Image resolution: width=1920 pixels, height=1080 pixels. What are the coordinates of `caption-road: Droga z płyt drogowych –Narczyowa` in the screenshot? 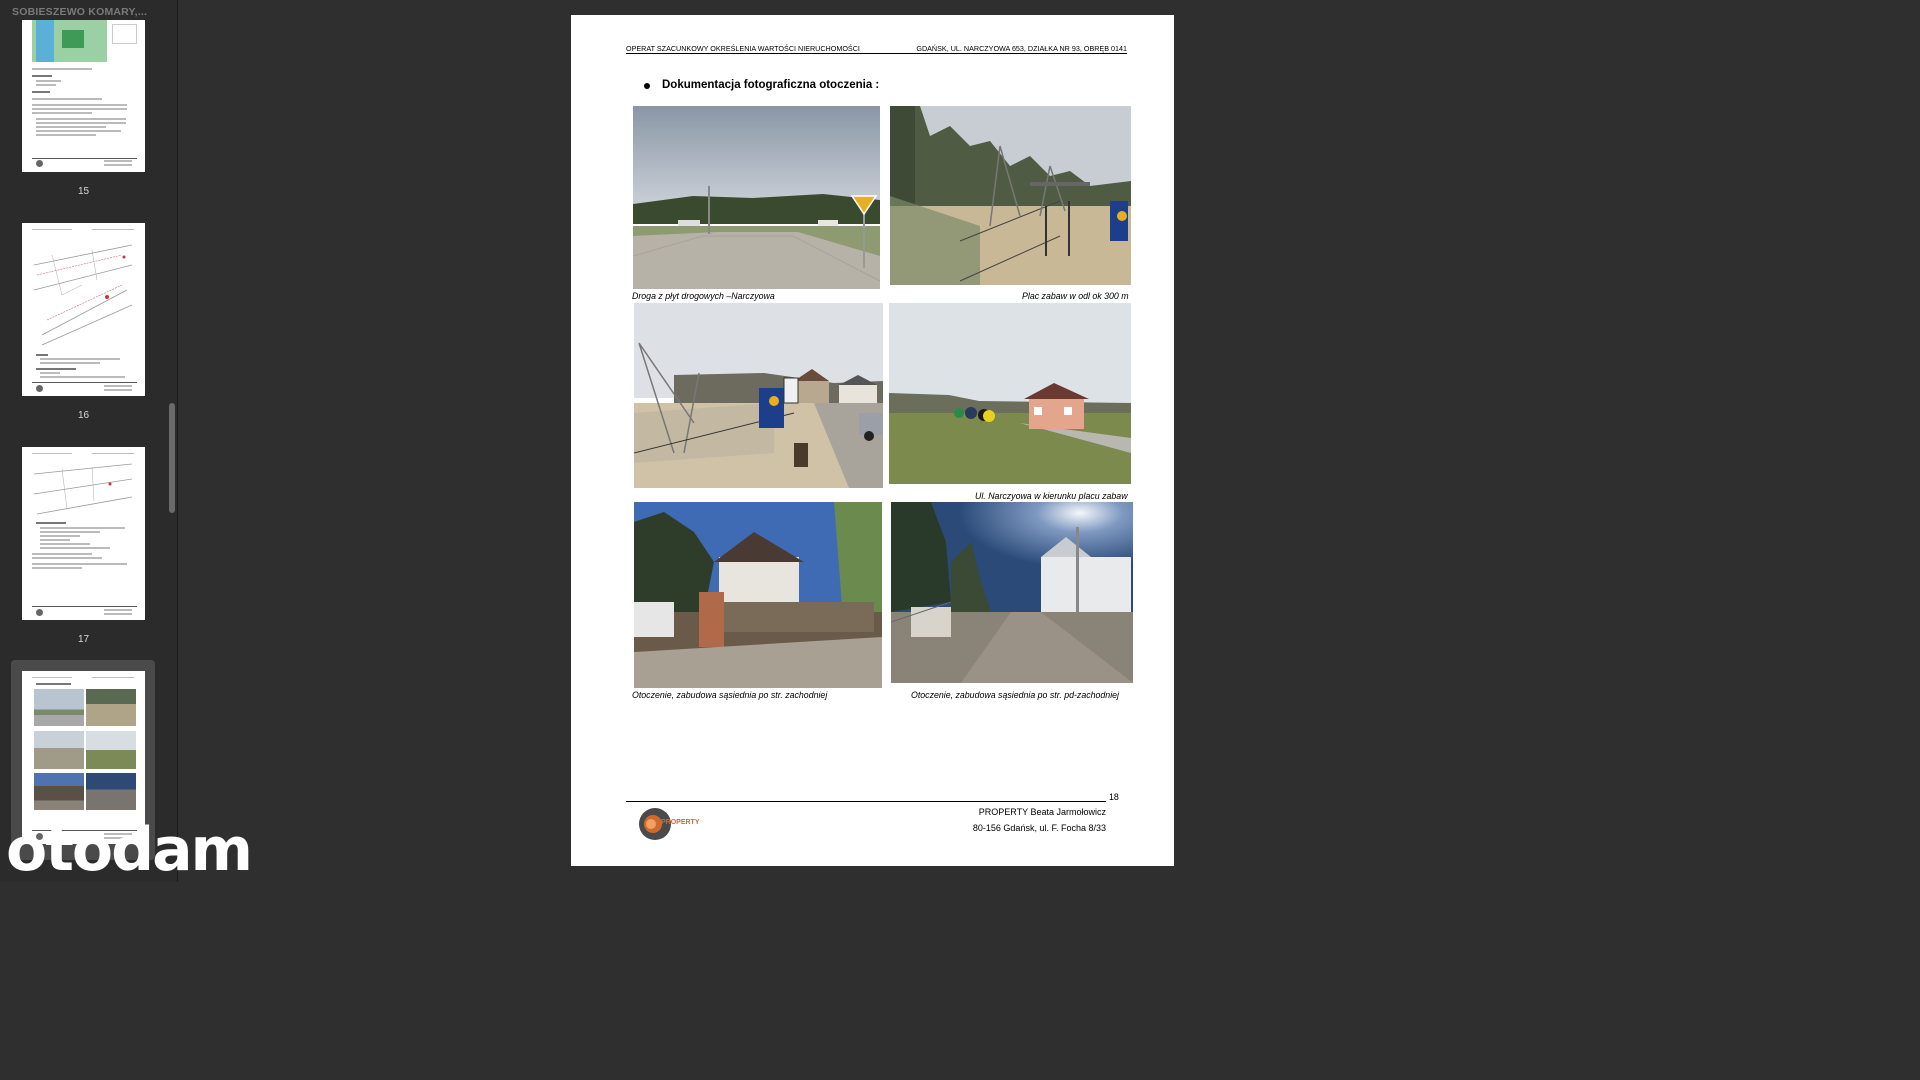 It's located at (703, 296).